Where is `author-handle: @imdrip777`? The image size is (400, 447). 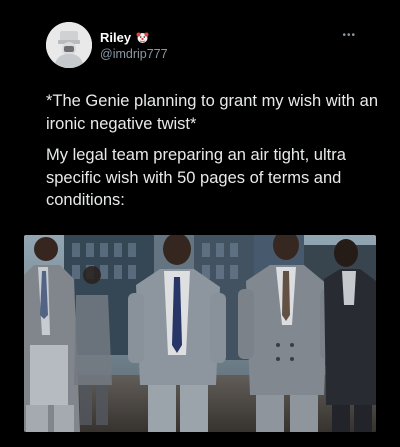
author-handle: @imdrip777 is located at coordinates (134, 54).